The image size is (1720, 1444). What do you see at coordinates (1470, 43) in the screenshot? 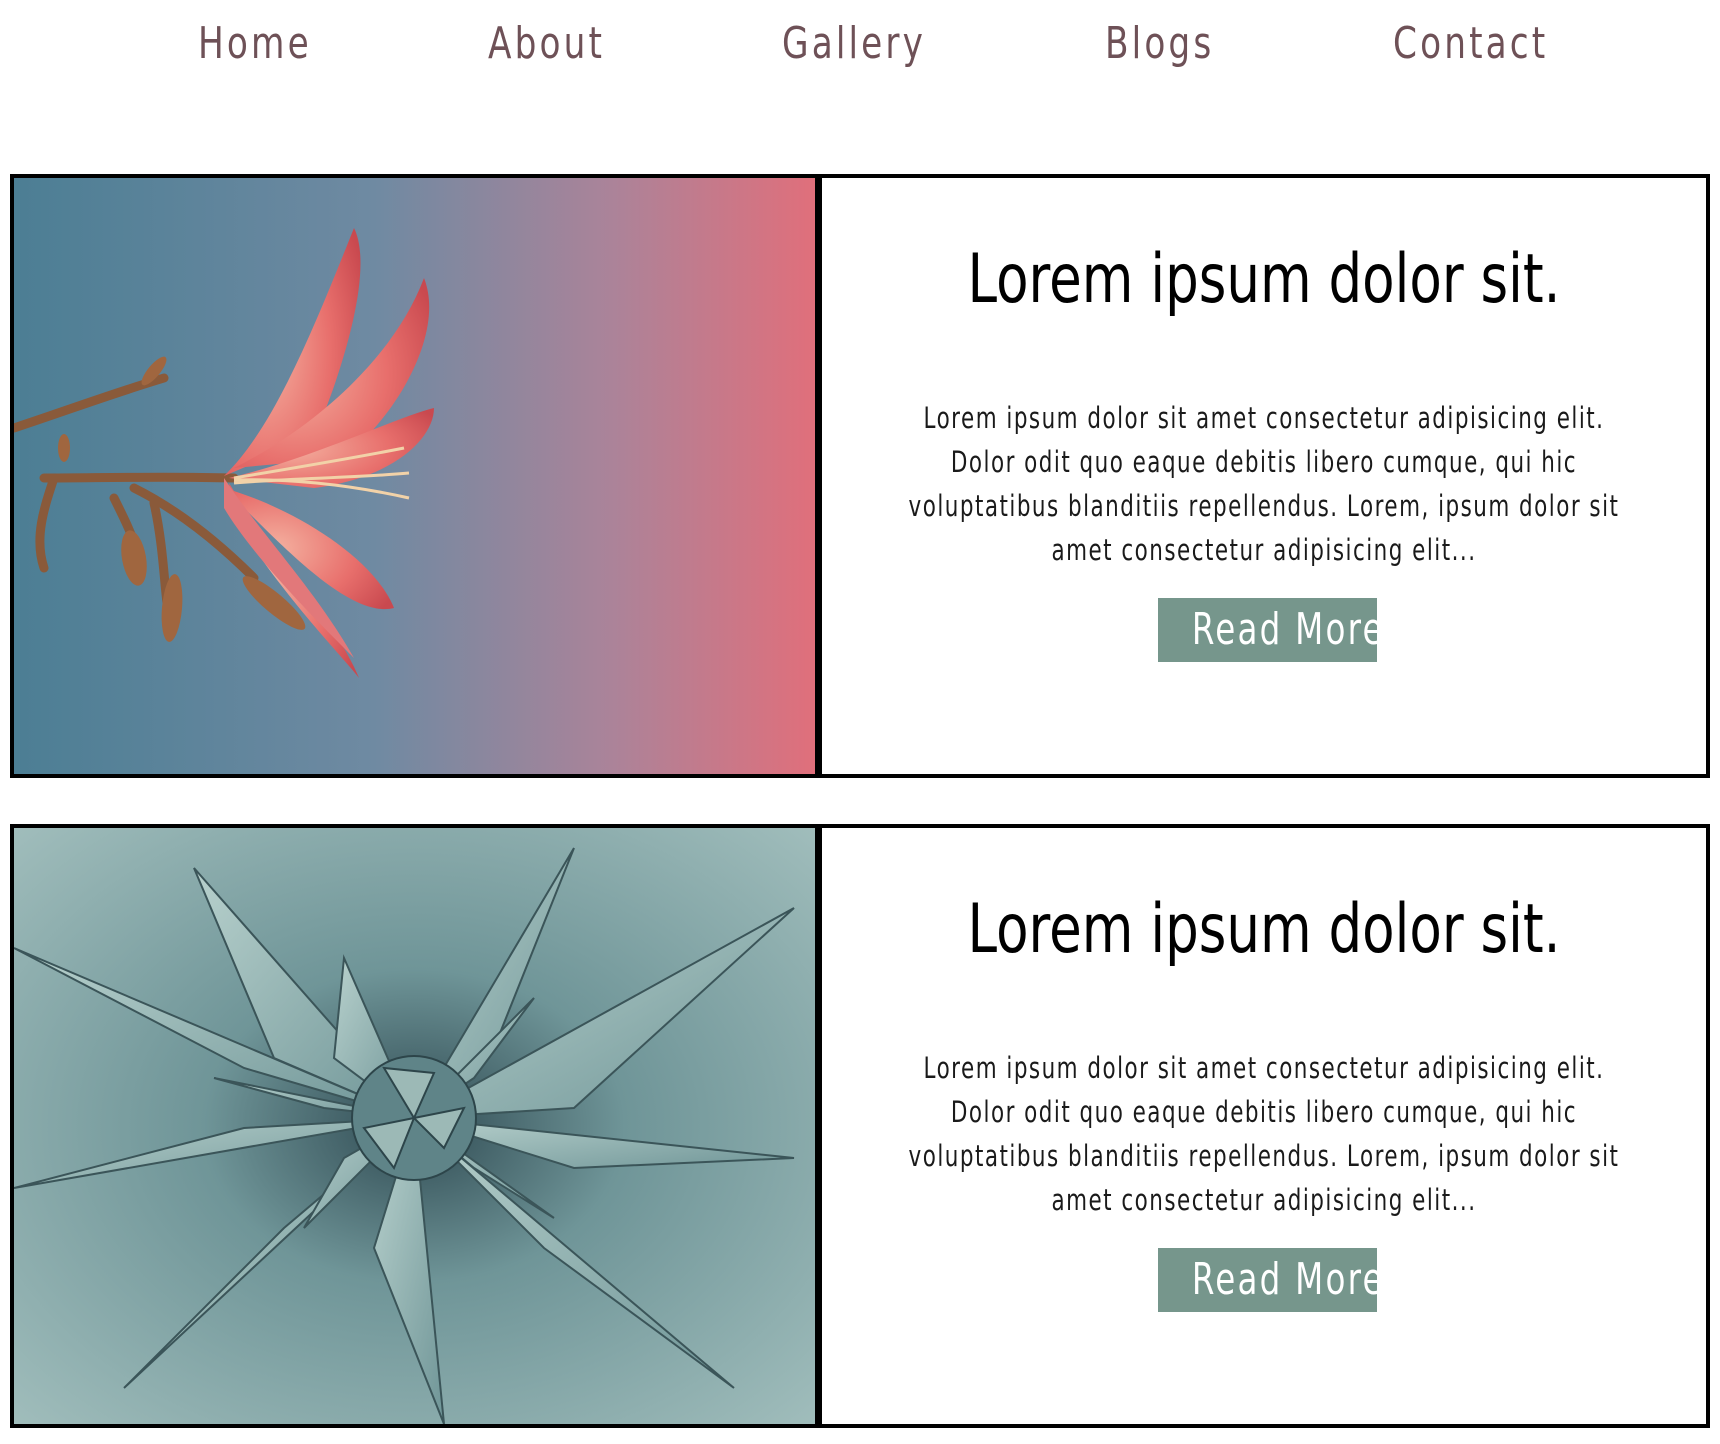
I see `nav-contact-link: Contact` at bounding box center [1470, 43].